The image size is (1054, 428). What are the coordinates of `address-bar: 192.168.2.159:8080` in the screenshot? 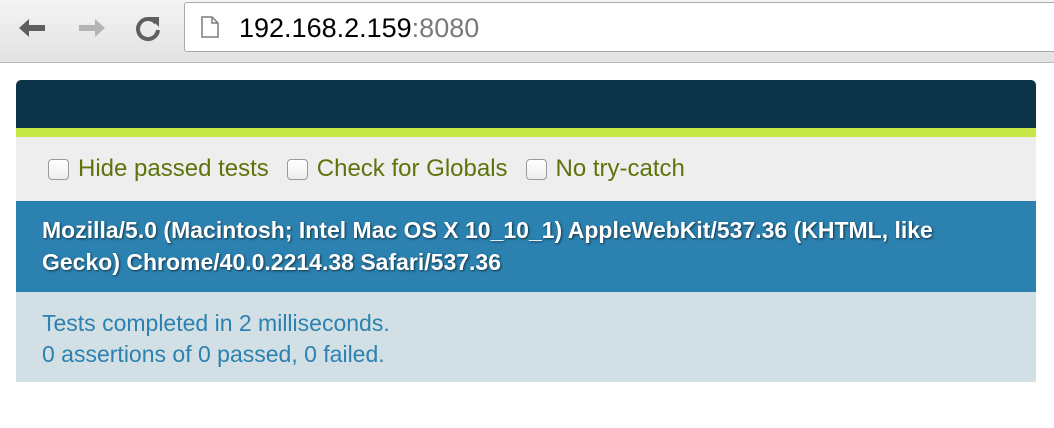 It's located at (619, 27).